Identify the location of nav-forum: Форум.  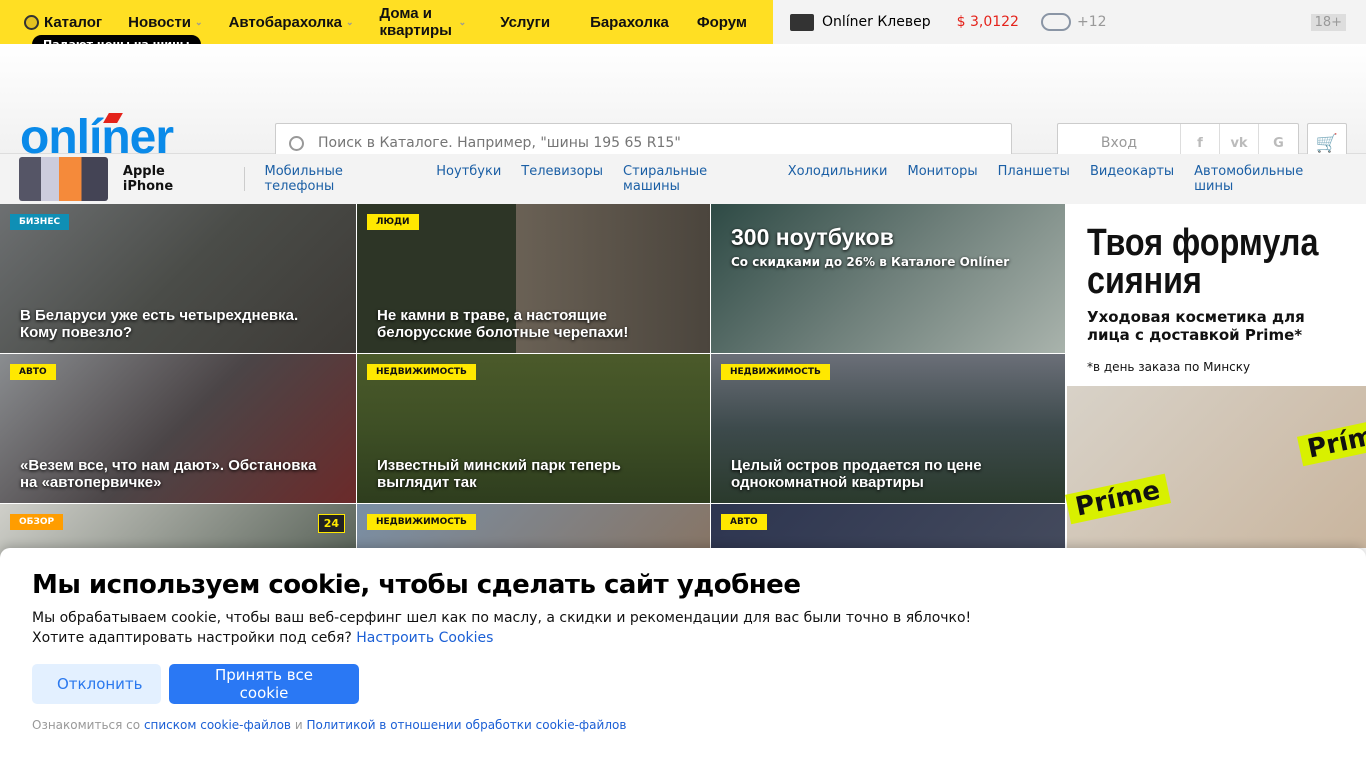
(722, 22).